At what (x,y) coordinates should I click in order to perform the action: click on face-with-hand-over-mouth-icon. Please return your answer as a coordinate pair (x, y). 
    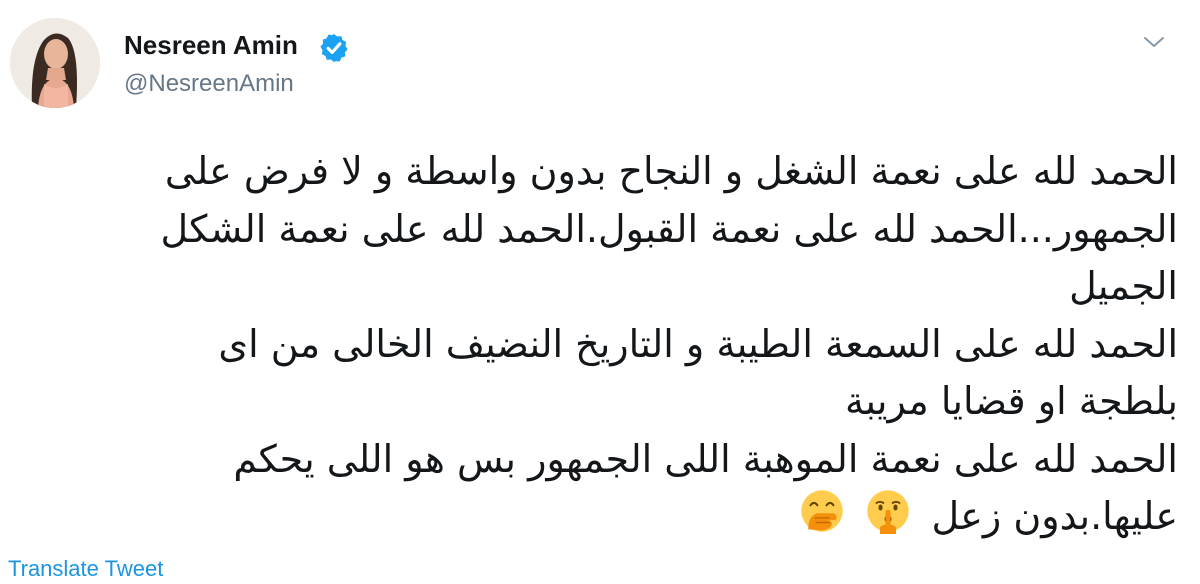
    Looking at the image, I should click on (822, 510).